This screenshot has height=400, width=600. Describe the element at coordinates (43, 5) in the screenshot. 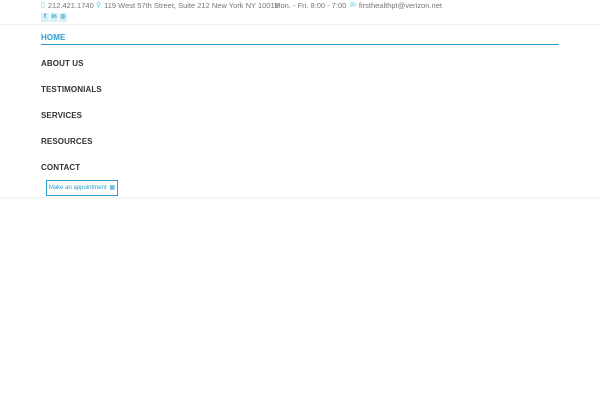

I see `phone-icon: ▯` at that location.